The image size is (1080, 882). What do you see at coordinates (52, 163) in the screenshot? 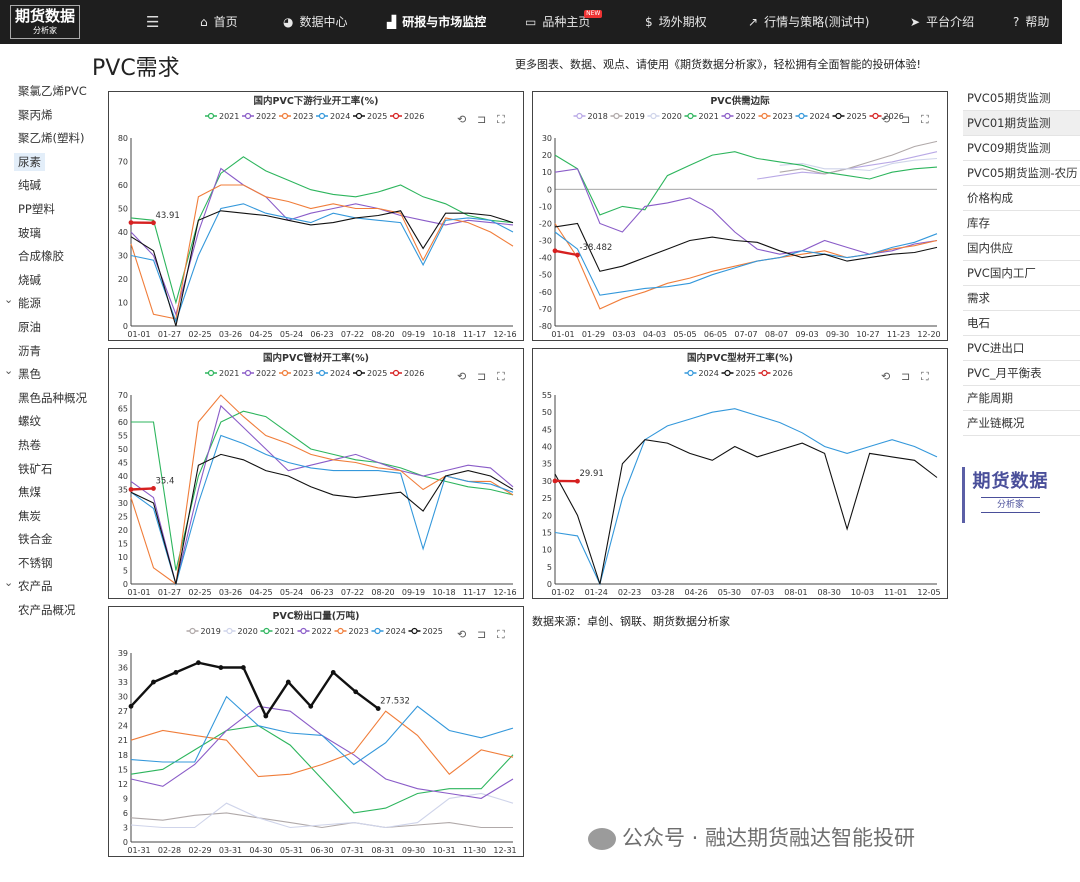
I see `sidebar-item: 尿素` at bounding box center [52, 163].